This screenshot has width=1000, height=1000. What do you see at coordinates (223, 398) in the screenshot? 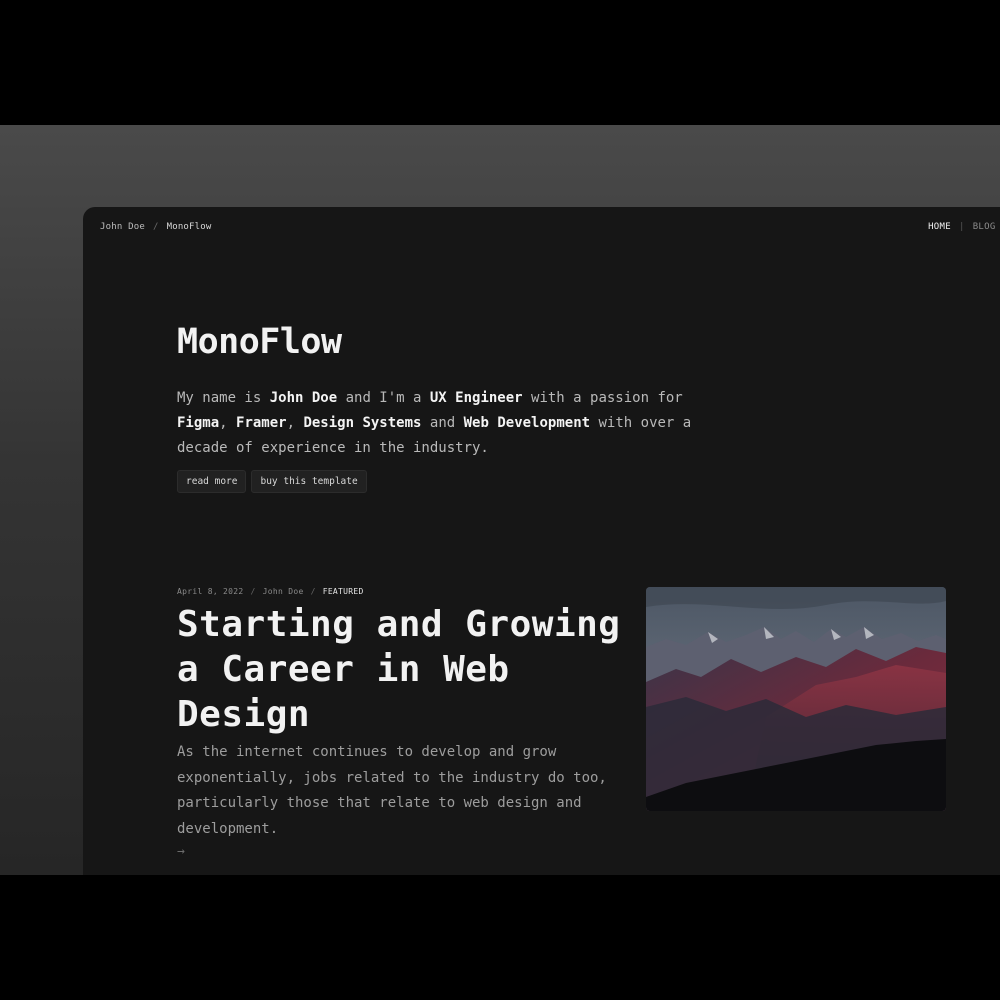
I see `intro-text: My name is` at bounding box center [223, 398].